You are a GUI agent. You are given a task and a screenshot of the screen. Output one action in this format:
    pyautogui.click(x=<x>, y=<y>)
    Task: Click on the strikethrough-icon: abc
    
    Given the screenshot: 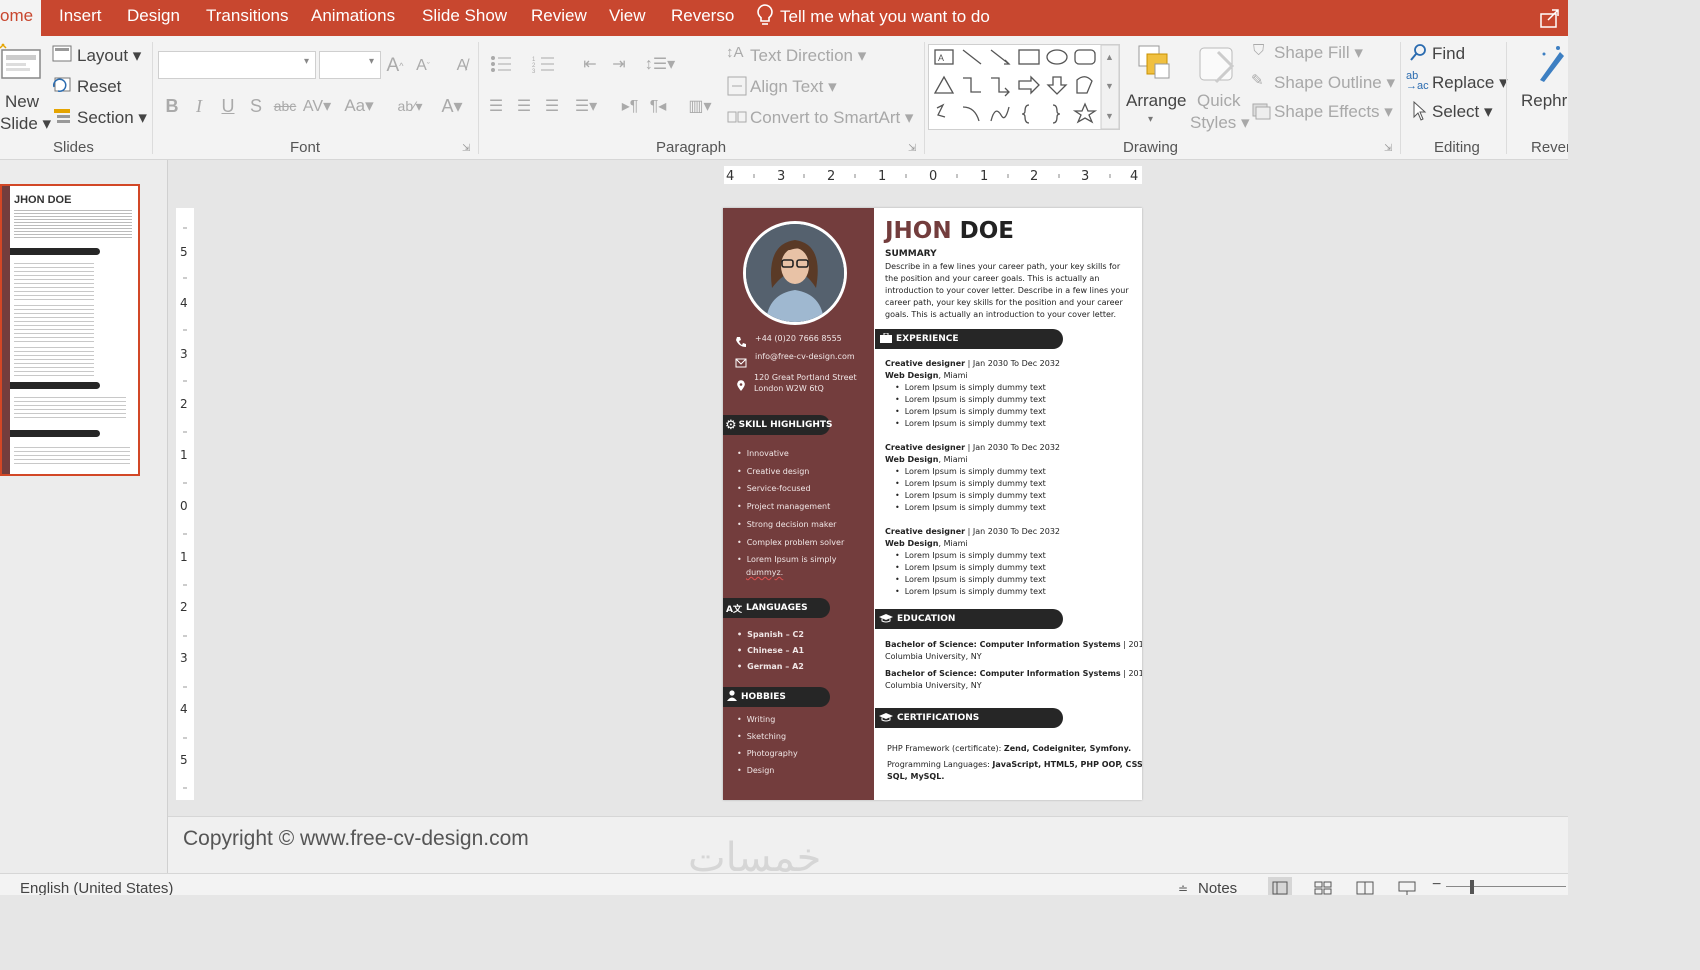 What is the action you would take?
    pyautogui.click(x=285, y=106)
    